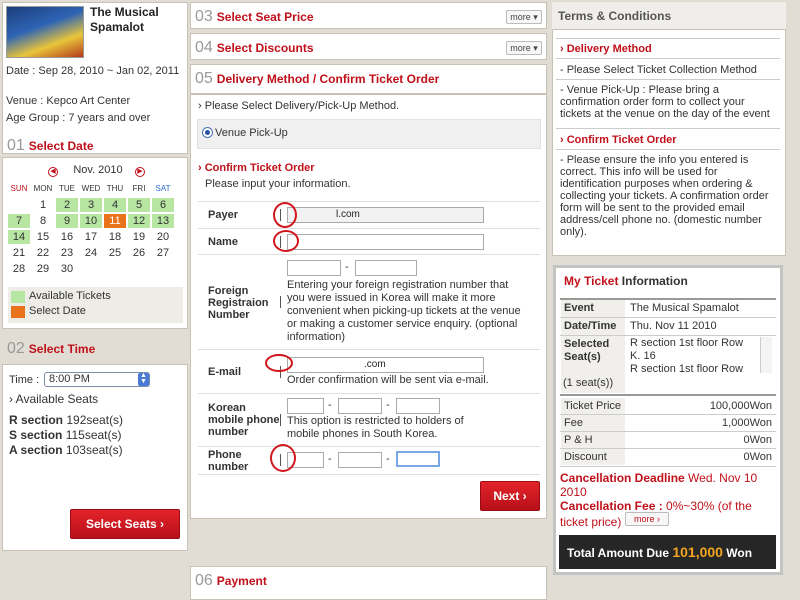  What do you see at coordinates (687, 349) in the screenshot?
I see `seats-value: R section 1st floor Row K. 16` at bounding box center [687, 349].